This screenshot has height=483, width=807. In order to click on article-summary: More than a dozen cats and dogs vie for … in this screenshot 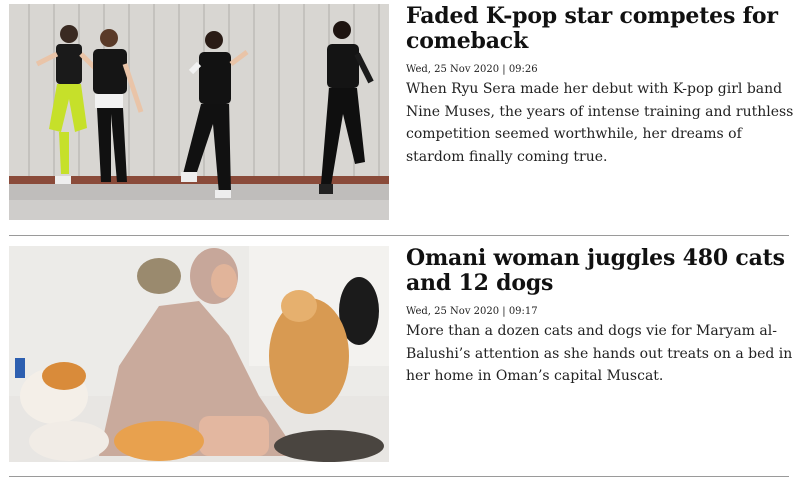, I will do `click(599, 353)`.